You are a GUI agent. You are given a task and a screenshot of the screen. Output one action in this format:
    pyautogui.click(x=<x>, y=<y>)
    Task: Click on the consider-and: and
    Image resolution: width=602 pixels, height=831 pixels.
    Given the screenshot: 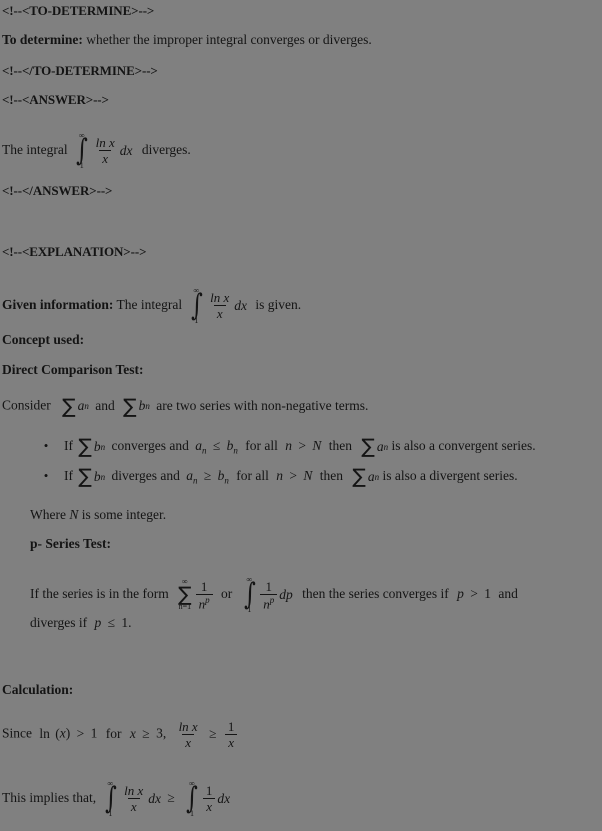 What is the action you would take?
    pyautogui.click(x=105, y=405)
    